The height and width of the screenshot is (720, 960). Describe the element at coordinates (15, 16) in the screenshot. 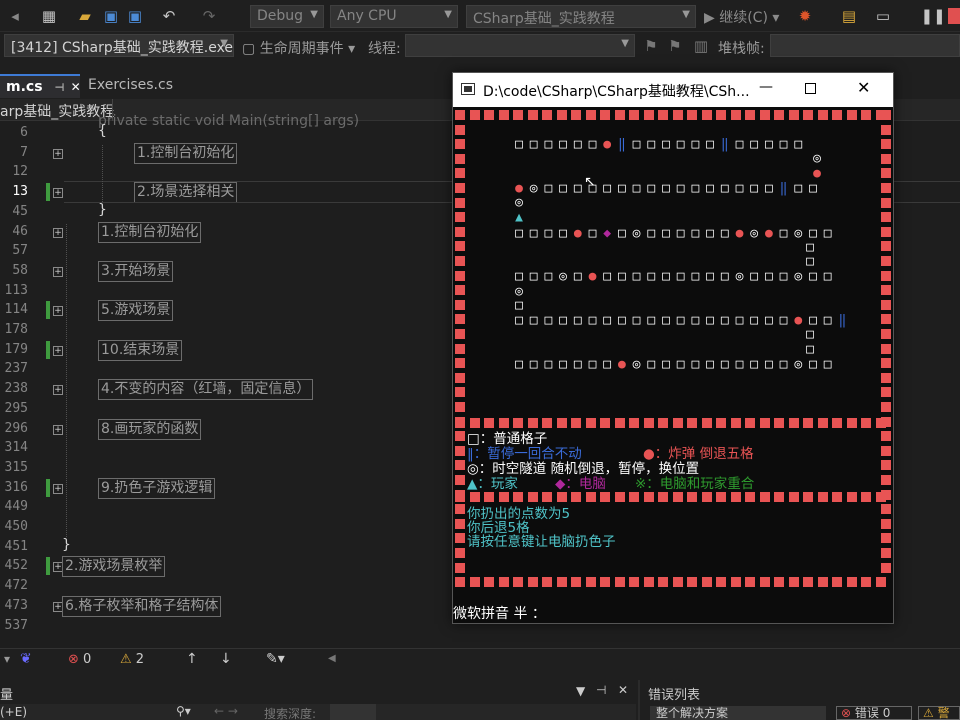

I see `back-icon: ◂` at that location.